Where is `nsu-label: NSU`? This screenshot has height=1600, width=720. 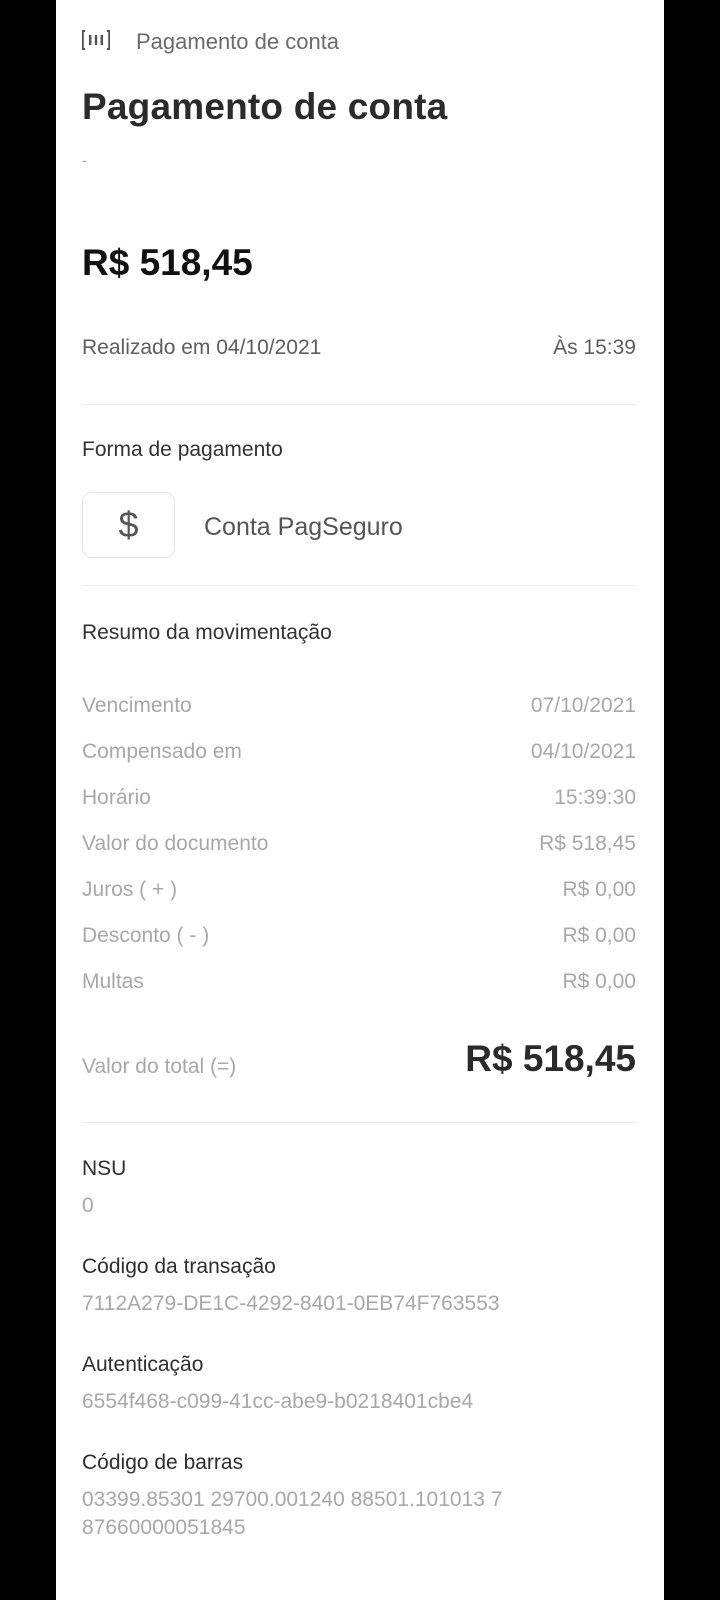
nsu-label: NSU is located at coordinates (104, 1168).